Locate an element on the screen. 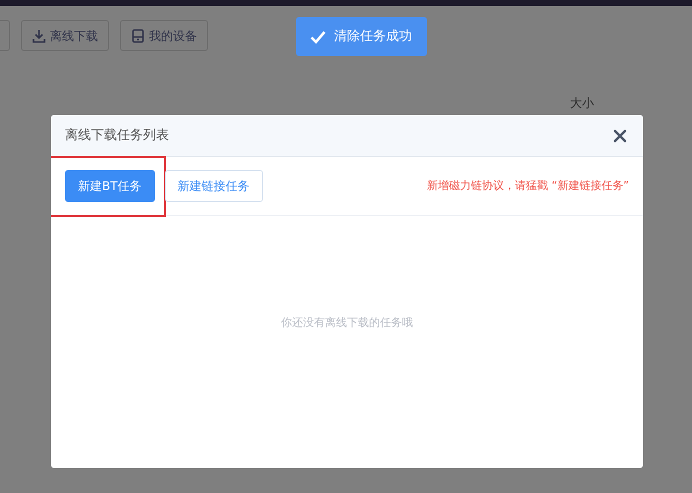 The image size is (692, 493). device-icon is located at coordinates (138, 35).